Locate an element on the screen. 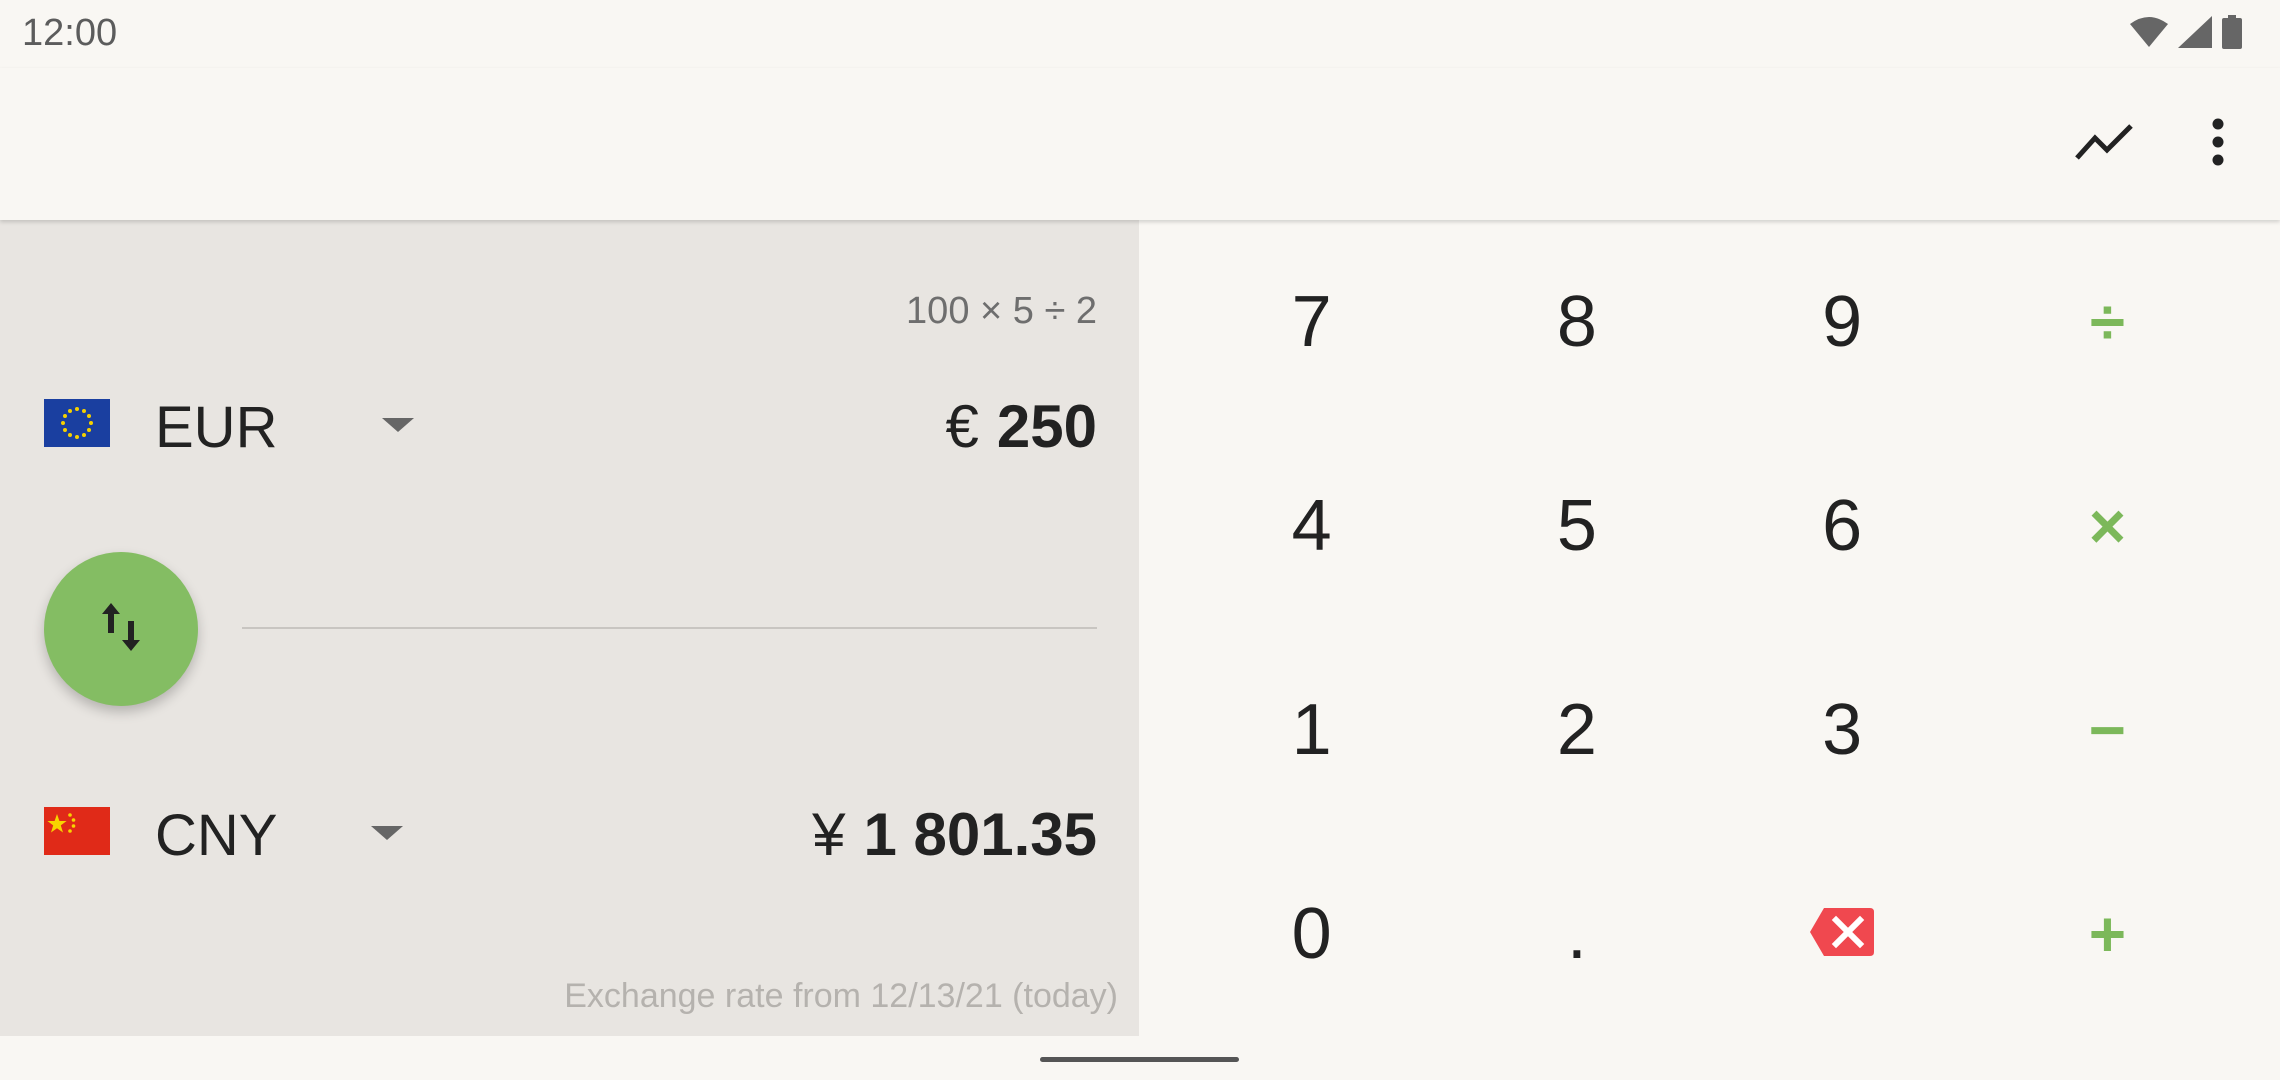  key-4: 4 is located at coordinates (1311, 526).